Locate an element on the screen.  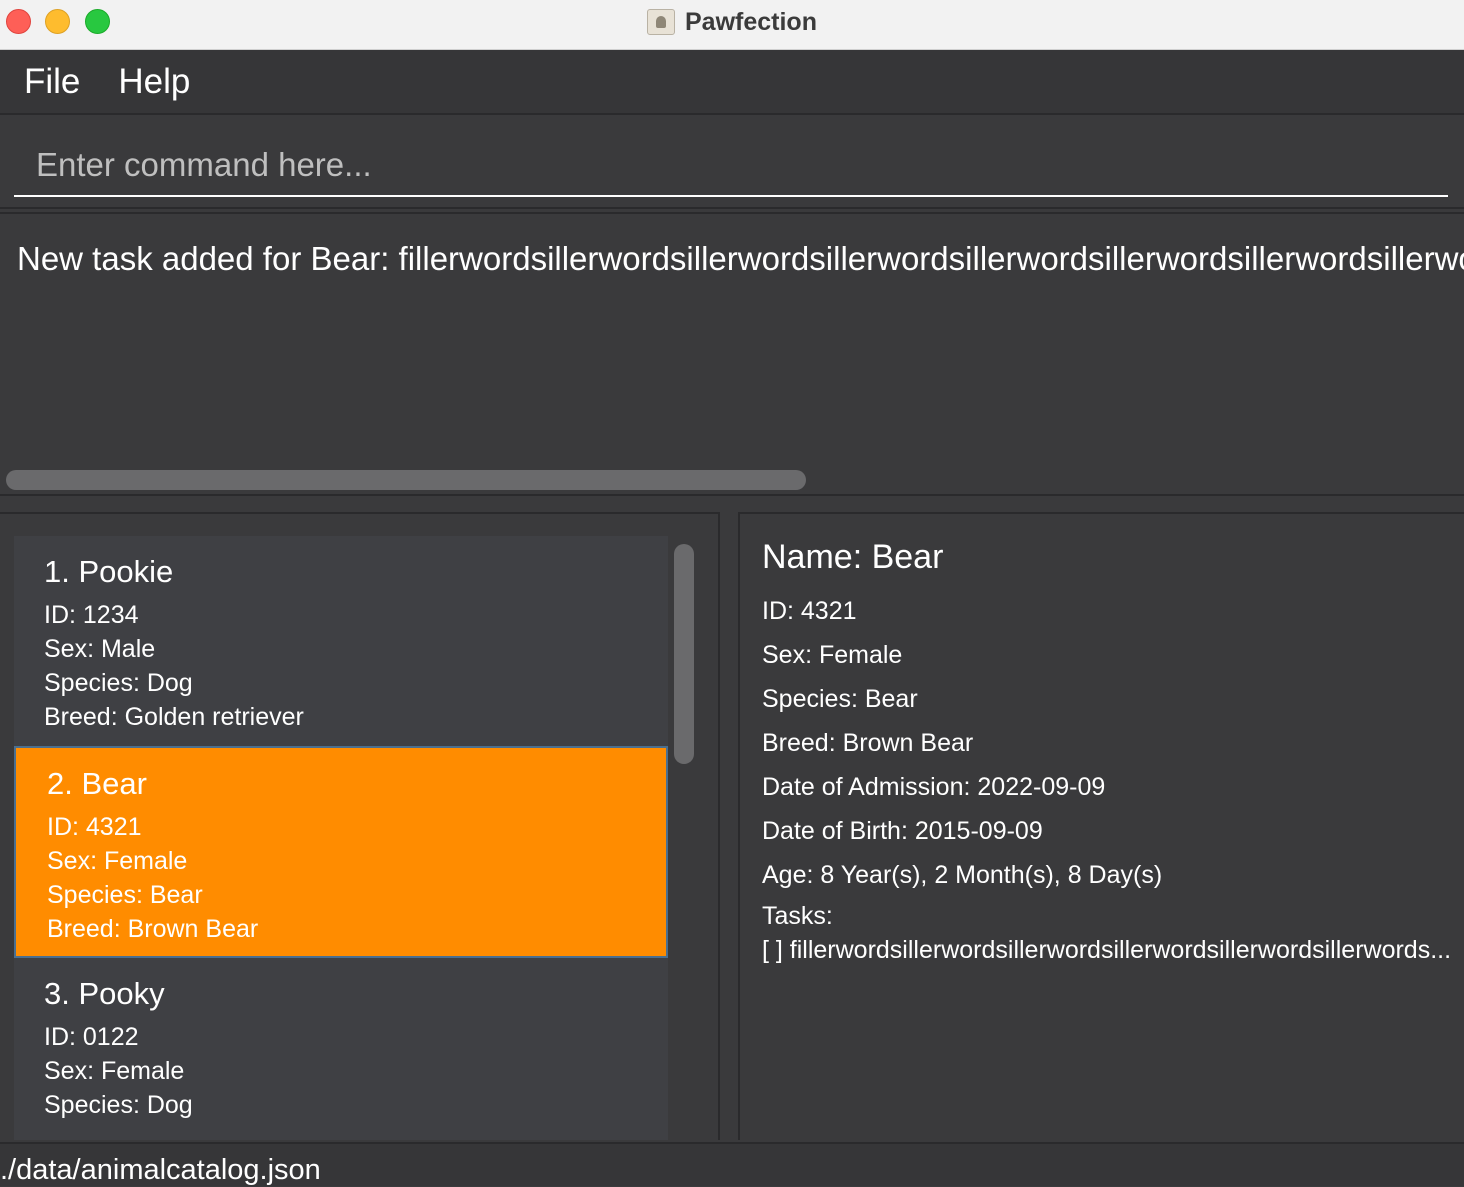
detail-birth-date: Date of Birth: 2015-09-09 is located at coordinates (902, 831).